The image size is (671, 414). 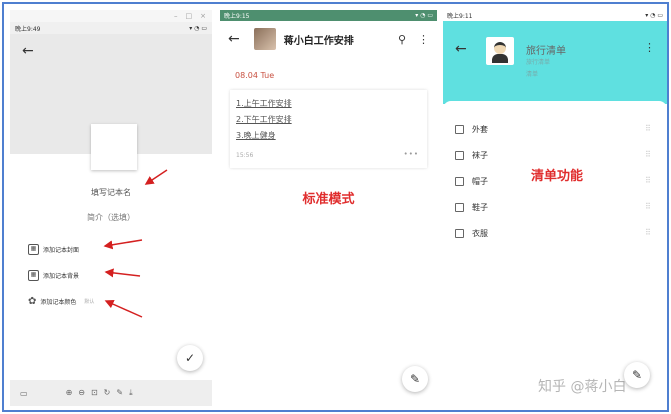 I want to click on note-line: 1.上午工作安排, so click(x=264, y=103).